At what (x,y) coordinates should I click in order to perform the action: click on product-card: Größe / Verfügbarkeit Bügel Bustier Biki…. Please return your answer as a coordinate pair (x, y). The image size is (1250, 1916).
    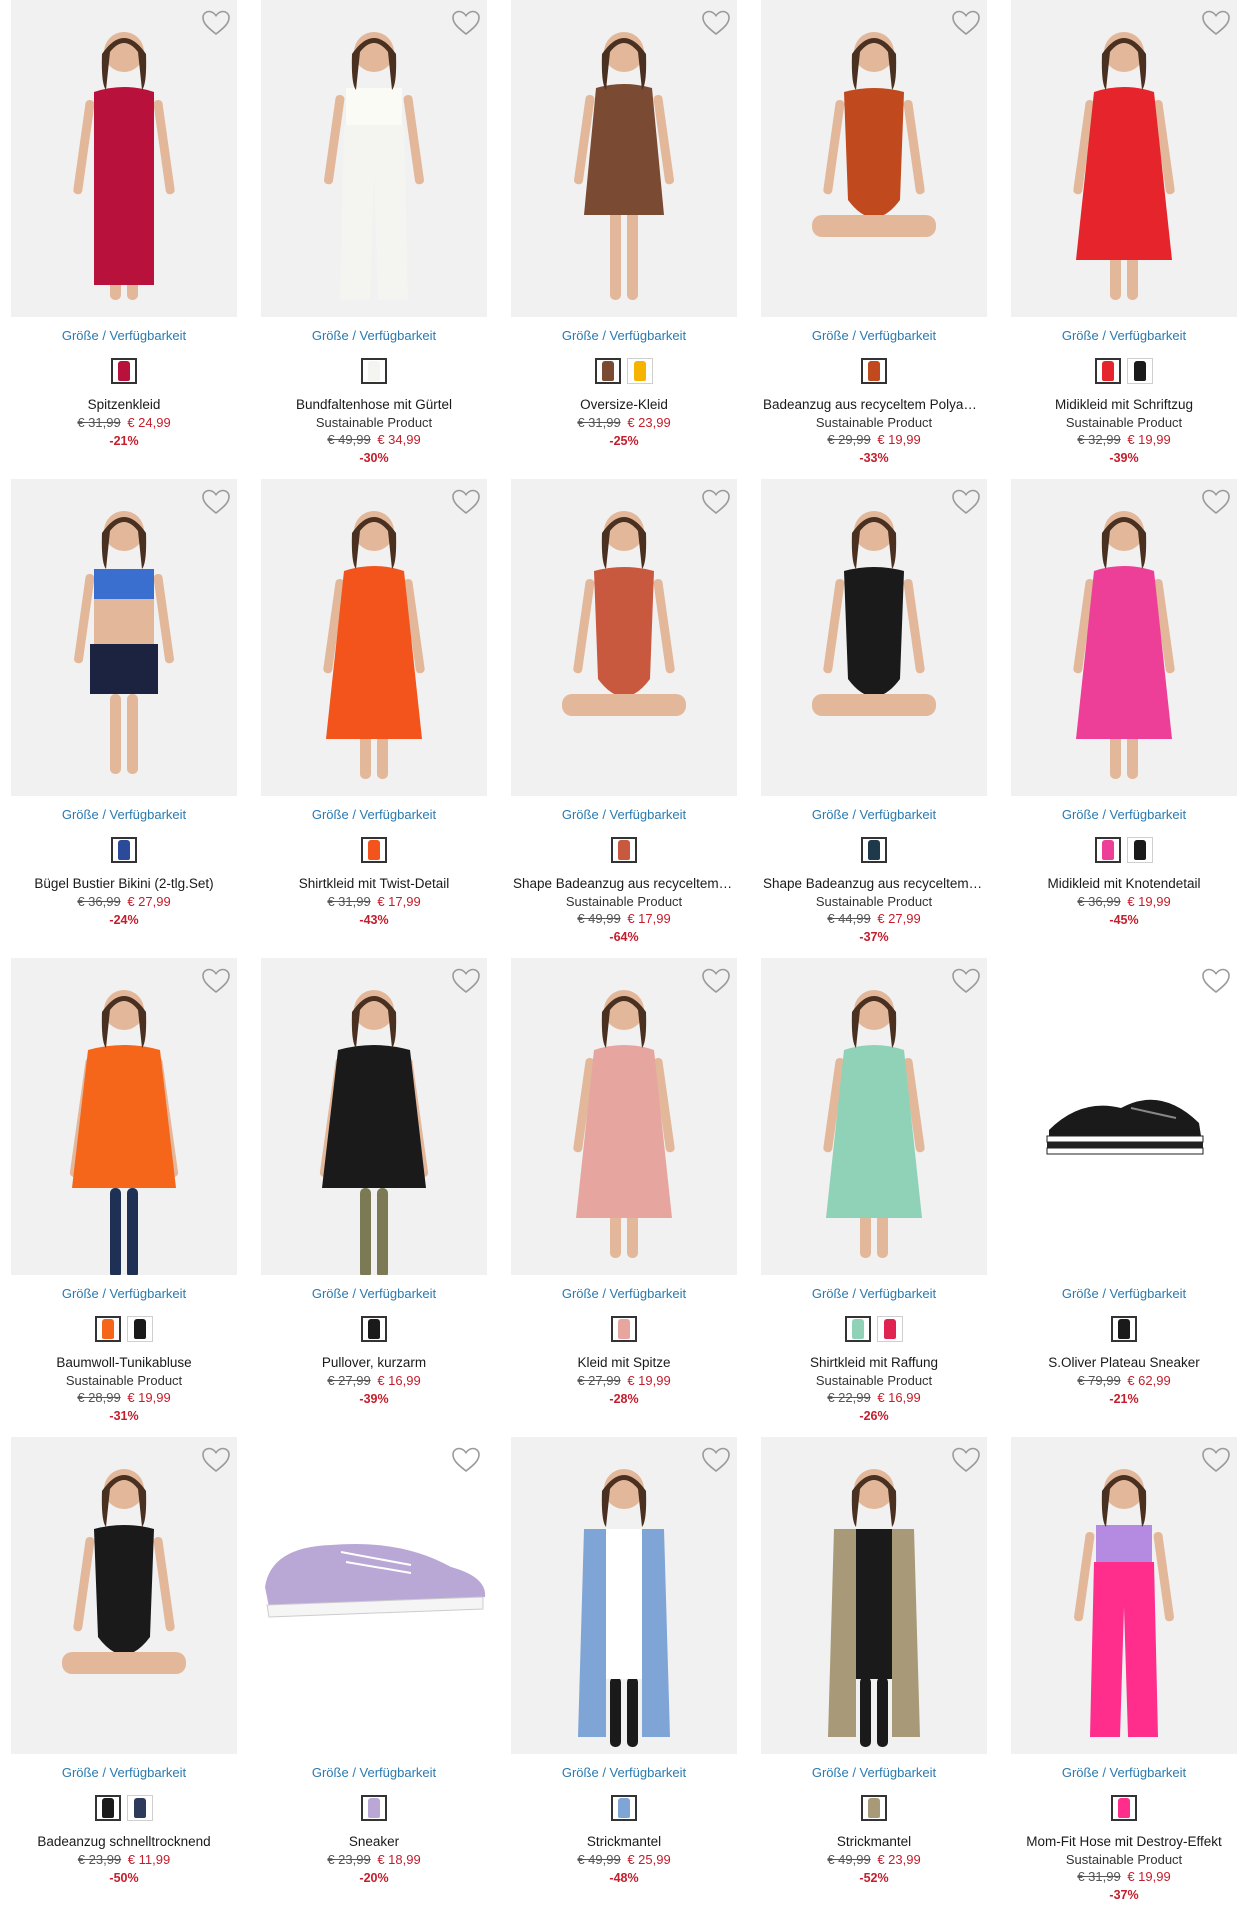
    Looking at the image, I should click on (124, 704).